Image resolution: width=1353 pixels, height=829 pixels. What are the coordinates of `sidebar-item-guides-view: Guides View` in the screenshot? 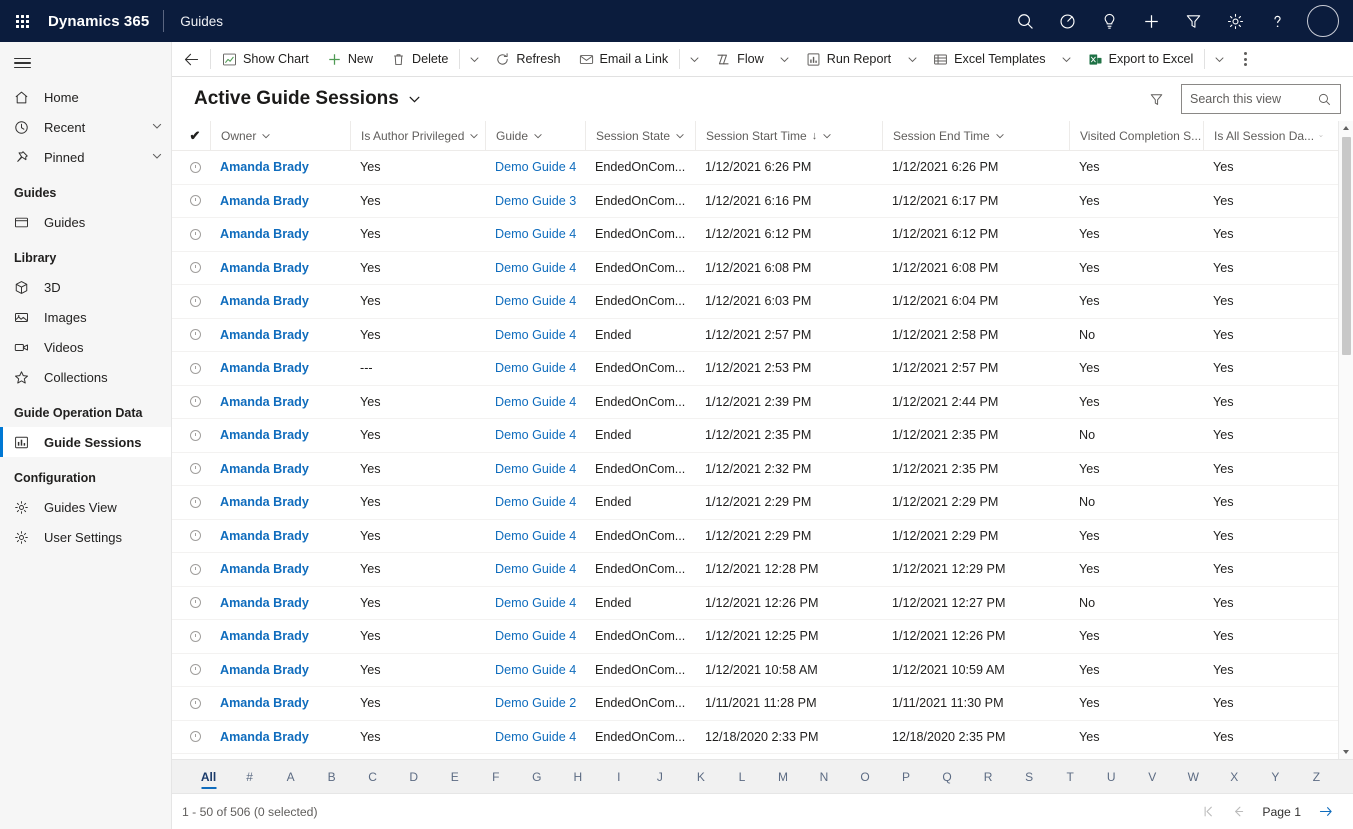 It's located at (85, 507).